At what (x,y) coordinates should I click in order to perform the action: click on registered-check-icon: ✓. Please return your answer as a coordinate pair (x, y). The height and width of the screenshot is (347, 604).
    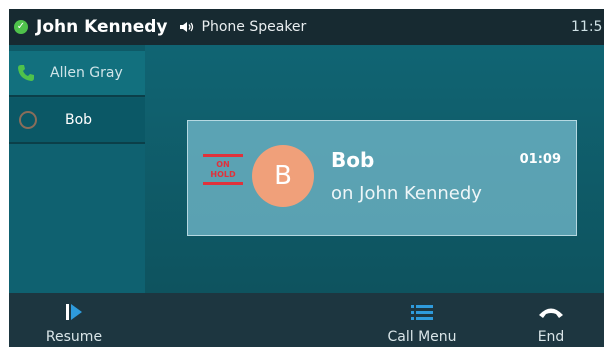
    Looking at the image, I should click on (21, 27).